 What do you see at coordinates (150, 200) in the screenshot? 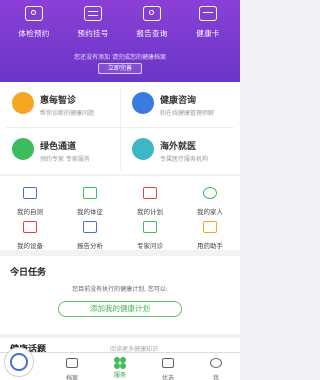
I see `grid-item-my-plan: 我的计划` at bounding box center [150, 200].